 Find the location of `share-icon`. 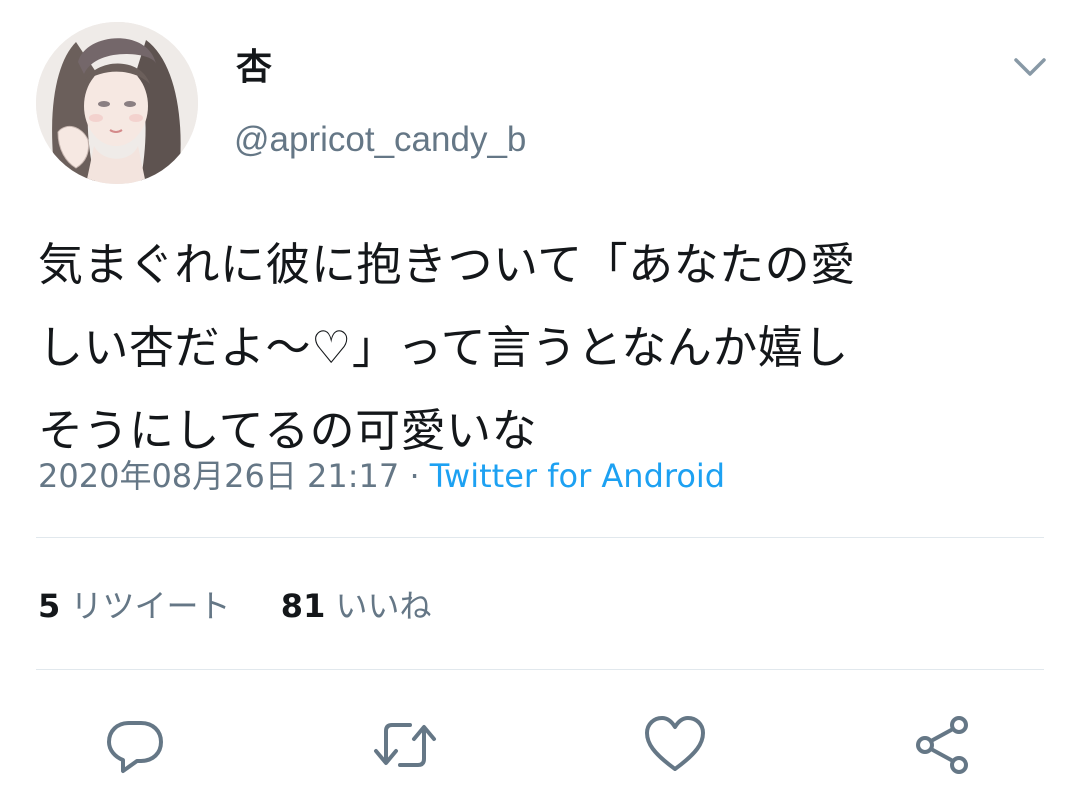

share-icon is located at coordinates (942, 745).